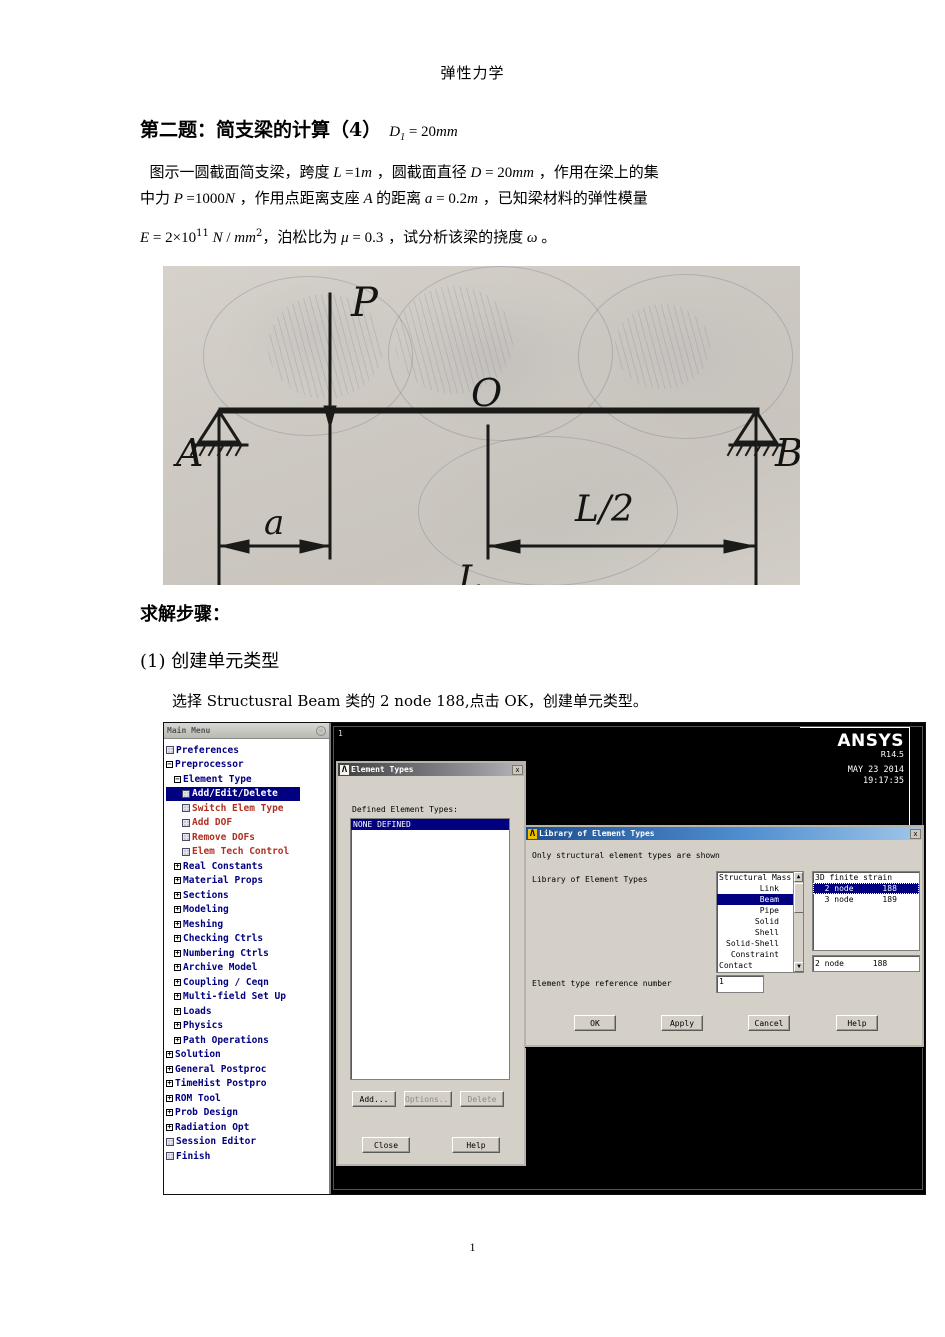 Image resolution: width=945 pixels, height=1337 pixels. Describe the element at coordinates (247, 1098) in the screenshot. I see `menu-item-rom-tool: + ROM Tool` at that location.